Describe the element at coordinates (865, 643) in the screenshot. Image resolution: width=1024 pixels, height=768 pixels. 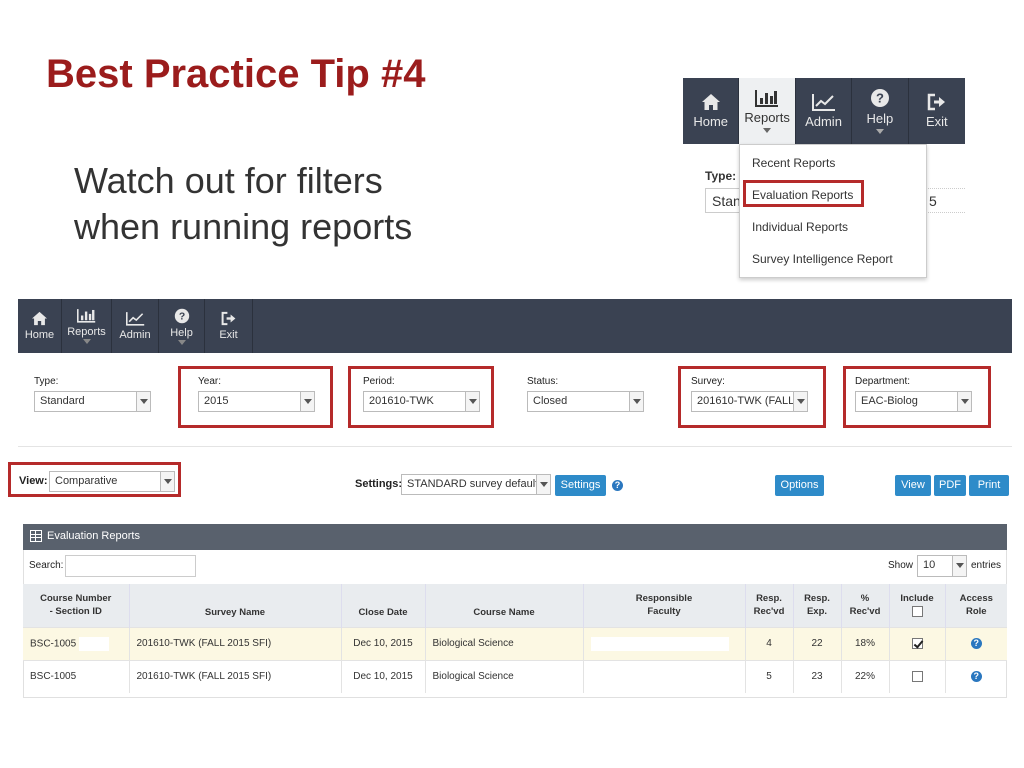
I see `cell-pct: 18%` at that location.